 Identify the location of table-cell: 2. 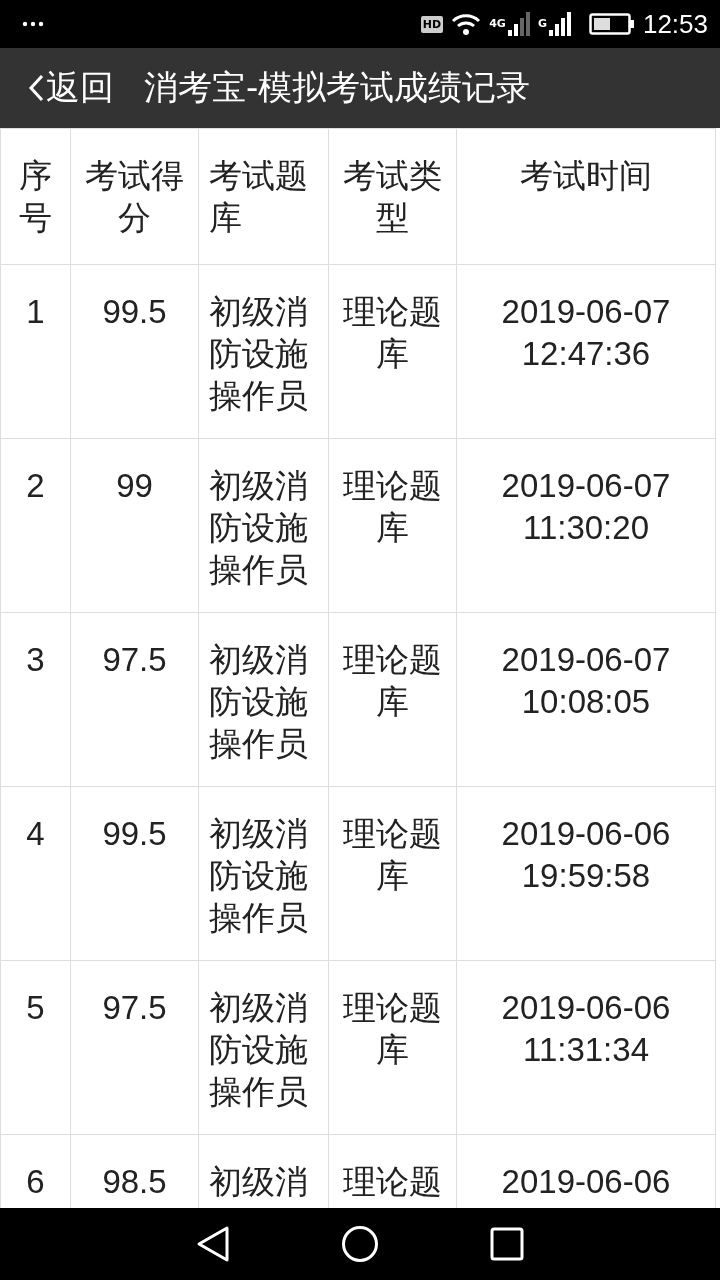
(36, 526).